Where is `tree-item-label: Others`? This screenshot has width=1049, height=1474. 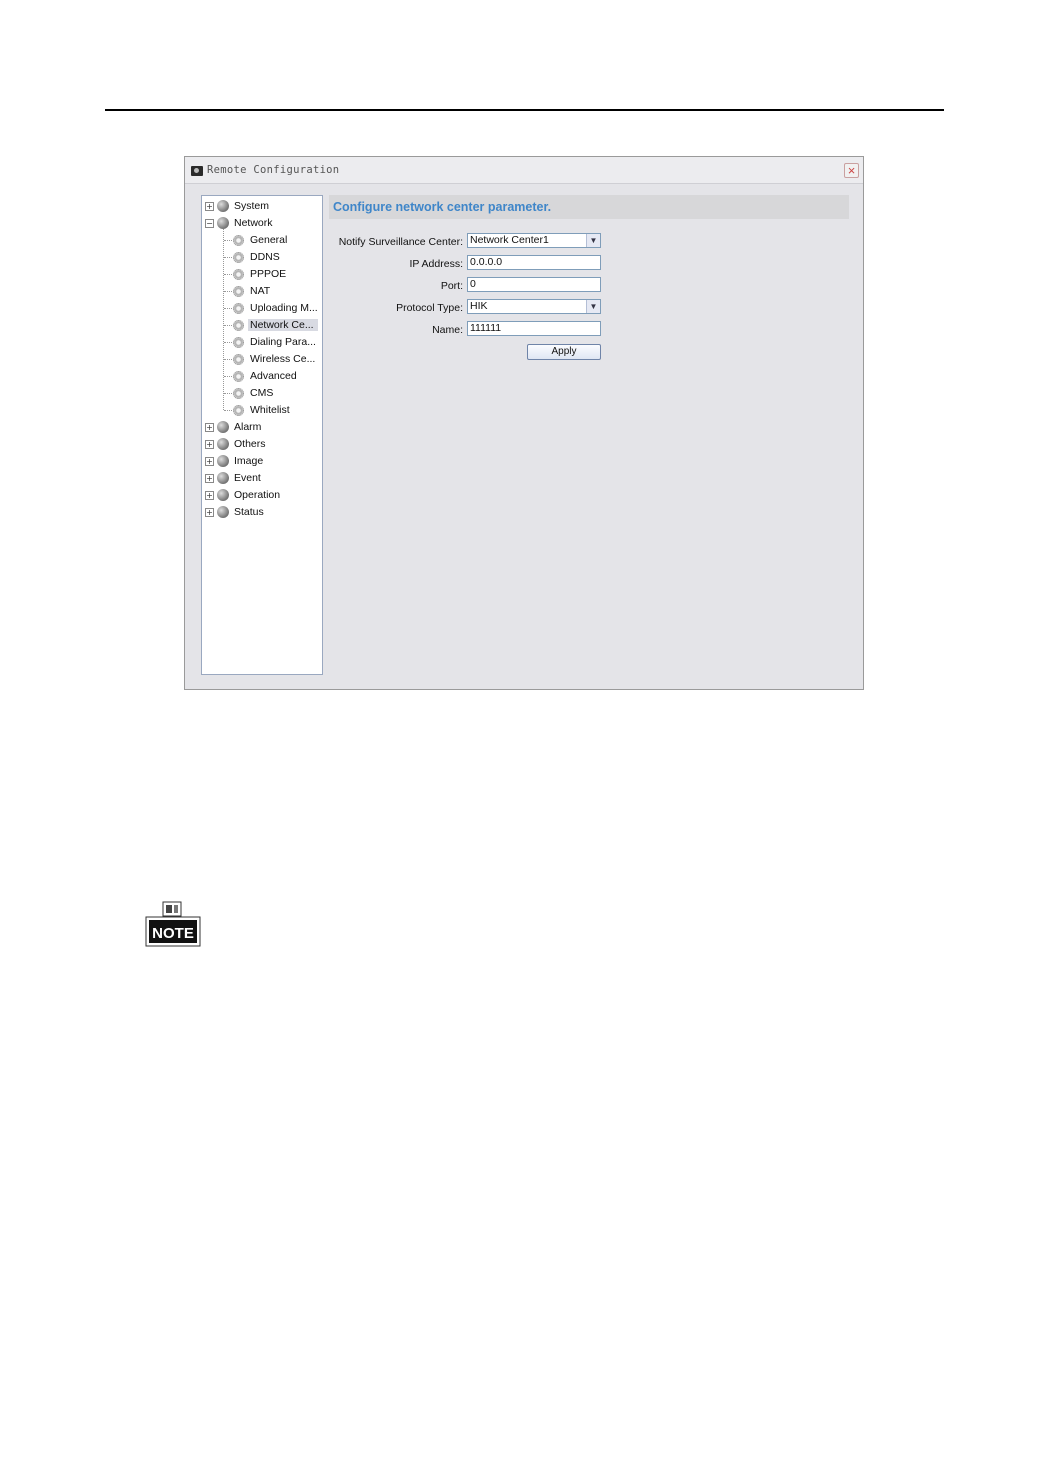 tree-item-label: Others is located at coordinates (250, 444).